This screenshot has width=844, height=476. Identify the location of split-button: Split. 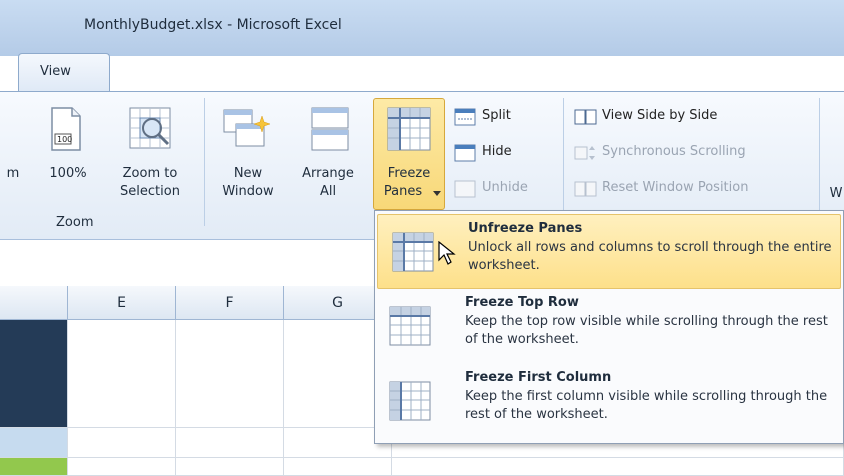
(504, 118).